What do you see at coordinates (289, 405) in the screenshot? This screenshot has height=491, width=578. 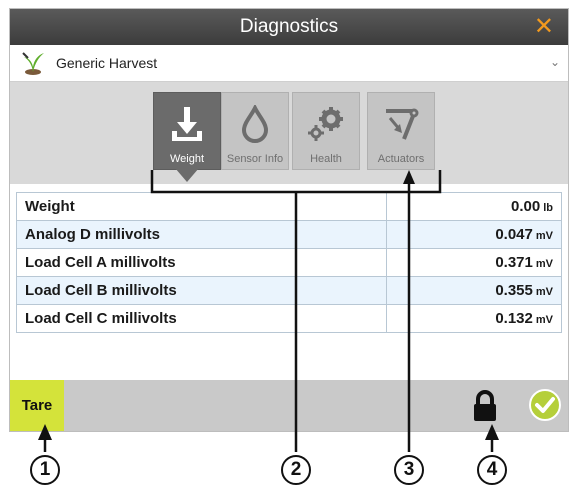 I see `bottom-bar: Tare` at bounding box center [289, 405].